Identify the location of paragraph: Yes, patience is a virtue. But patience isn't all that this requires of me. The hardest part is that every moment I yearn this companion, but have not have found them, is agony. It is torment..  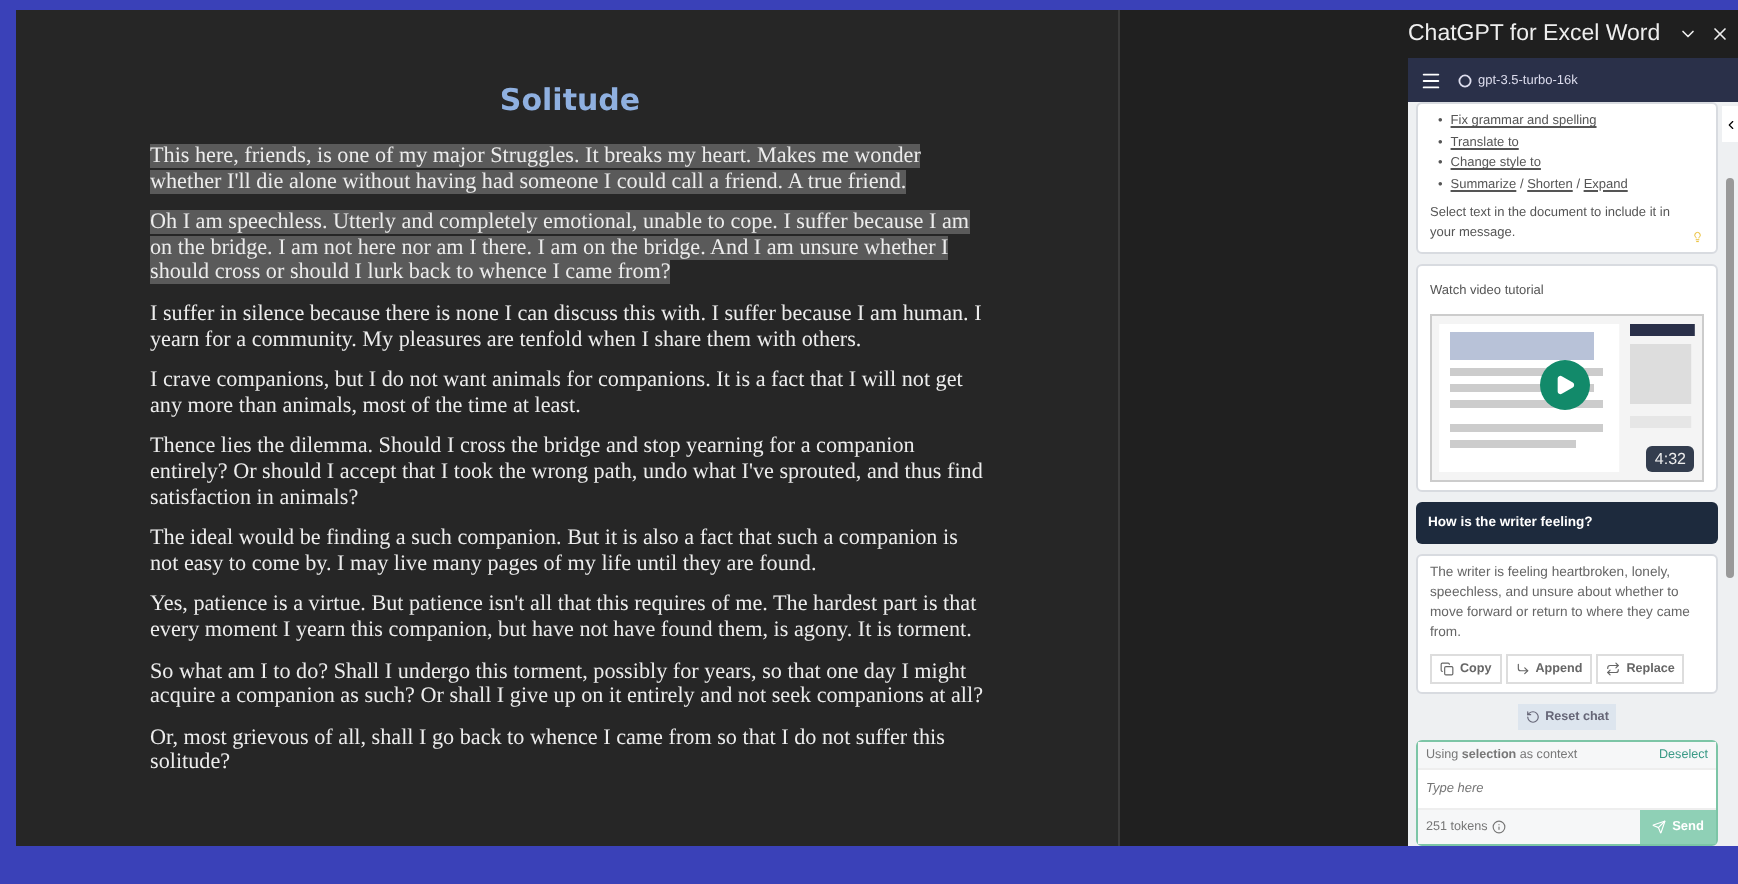
(564, 617).